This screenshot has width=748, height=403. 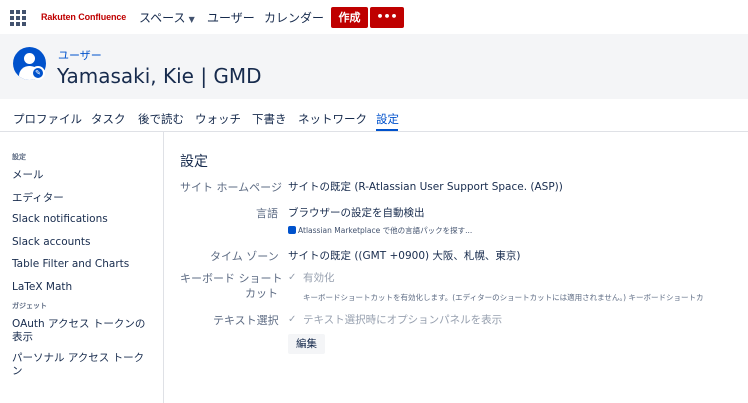 What do you see at coordinates (306, 344) in the screenshot?
I see `edit-button: 編集` at bounding box center [306, 344].